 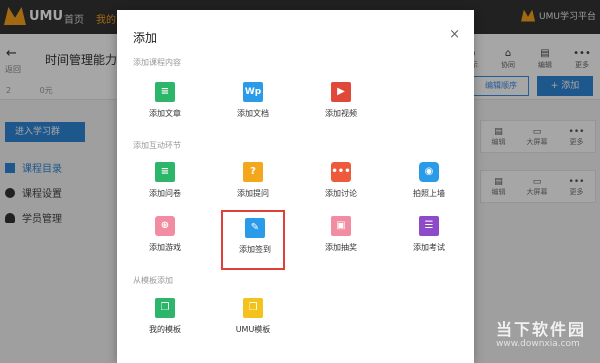 What do you see at coordinates (341, 240) in the screenshot?
I see `add-lottery-button: ▣ 添加抽奖` at bounding box center [341, 240].